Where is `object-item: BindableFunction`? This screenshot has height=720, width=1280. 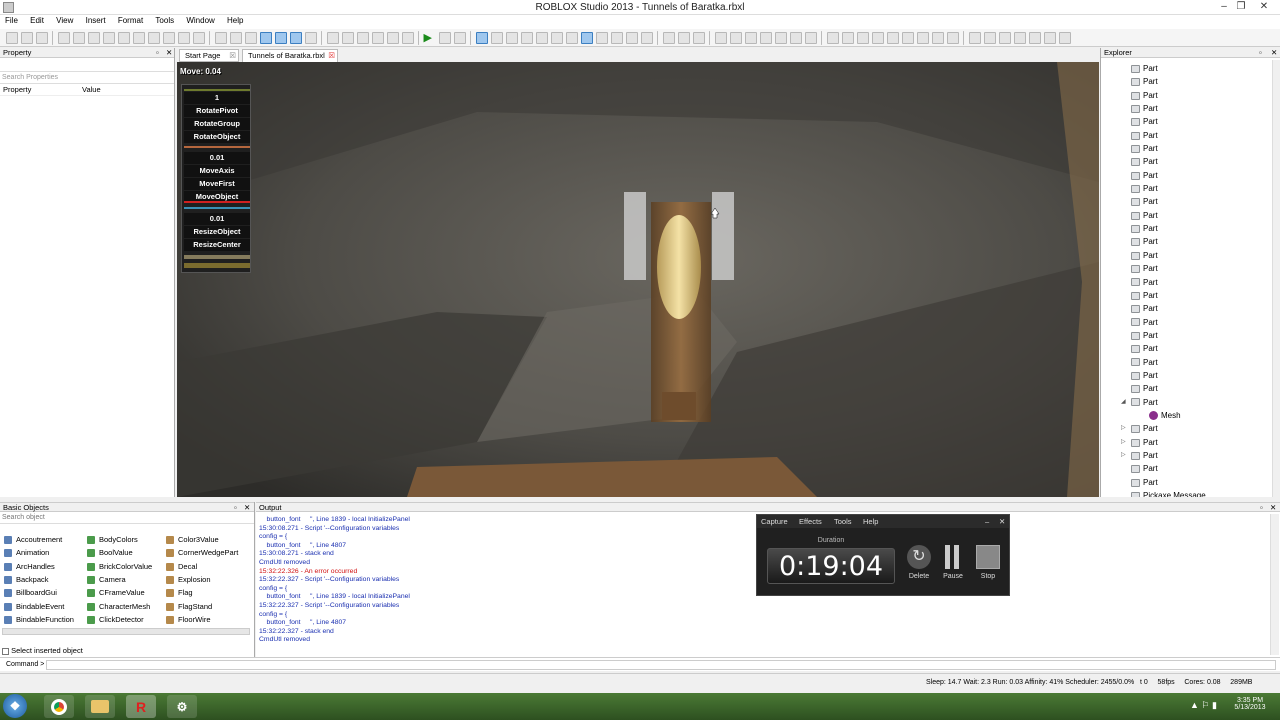 object-item: BindableFunction is located at coordinates (39, 619).